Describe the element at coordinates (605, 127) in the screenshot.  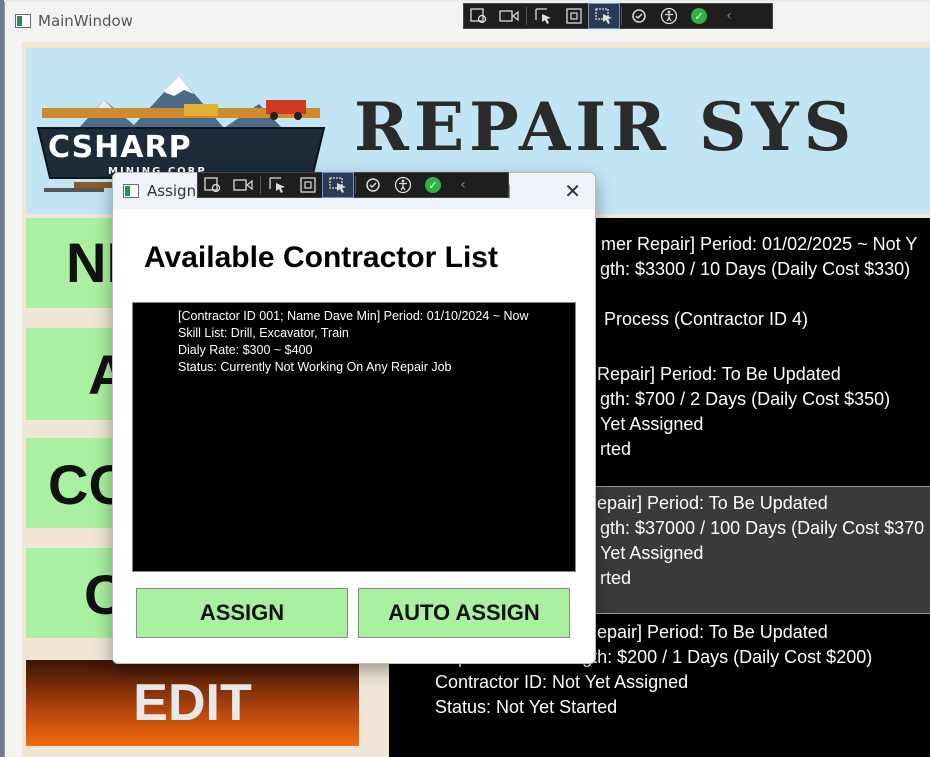
I see `banner-title: REPAIR SYS` at that location.